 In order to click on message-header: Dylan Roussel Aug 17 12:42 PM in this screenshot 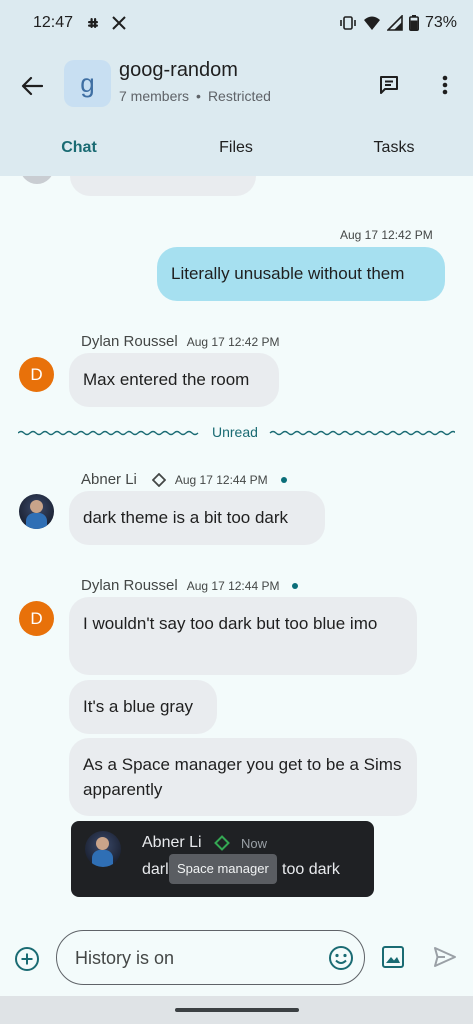, I will do `click(180, 341)`.